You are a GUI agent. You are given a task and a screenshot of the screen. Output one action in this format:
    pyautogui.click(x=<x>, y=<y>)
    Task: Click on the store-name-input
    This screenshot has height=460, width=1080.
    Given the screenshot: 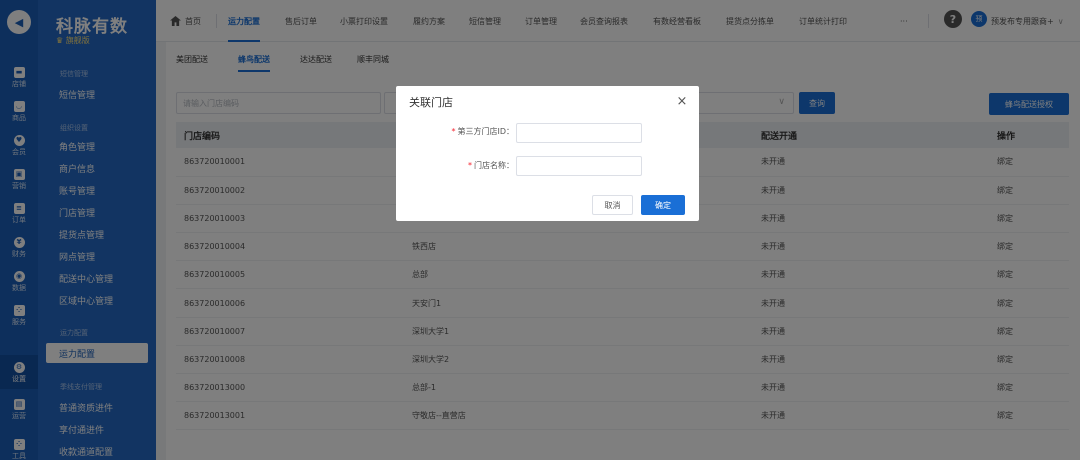 What is the action you would take?
    pyautogui.click(x=579, y=166)
    